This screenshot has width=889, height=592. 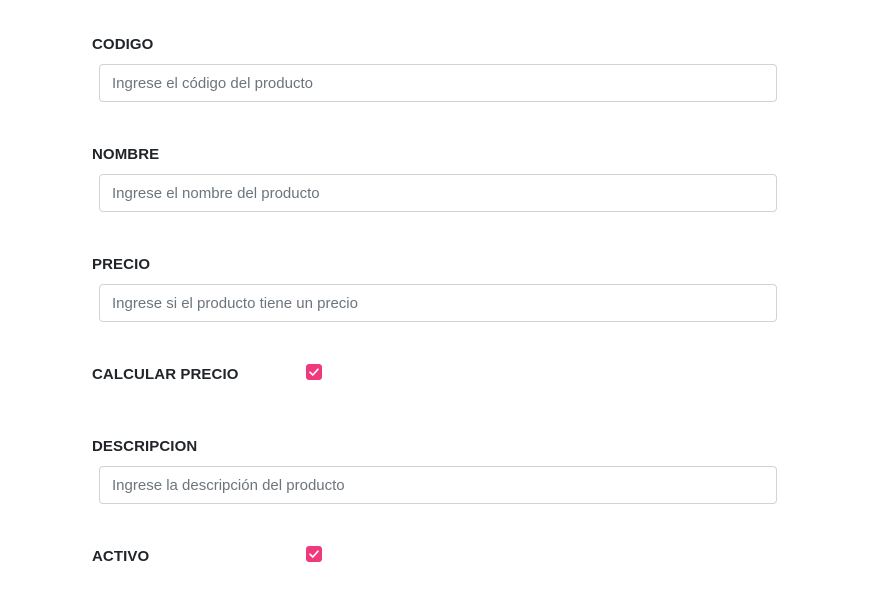 What do you see at coordinates (438, 83) in the screenshot?
I see `codigo-input` at bounding box center [438, 83].